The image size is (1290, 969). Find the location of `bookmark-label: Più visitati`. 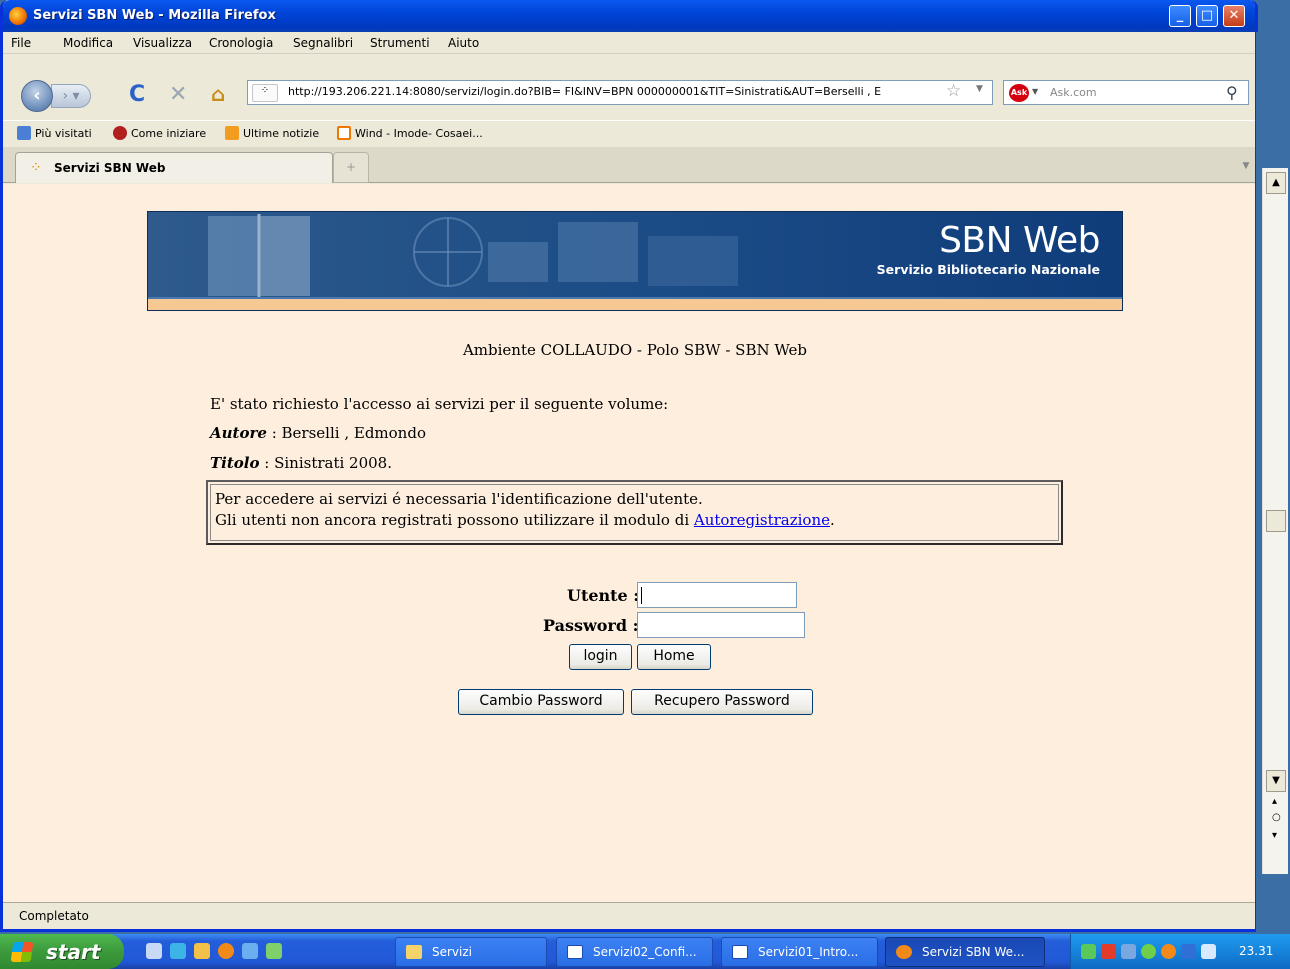

bookmark-label: Più visitati is located at coordinates (63, 133).